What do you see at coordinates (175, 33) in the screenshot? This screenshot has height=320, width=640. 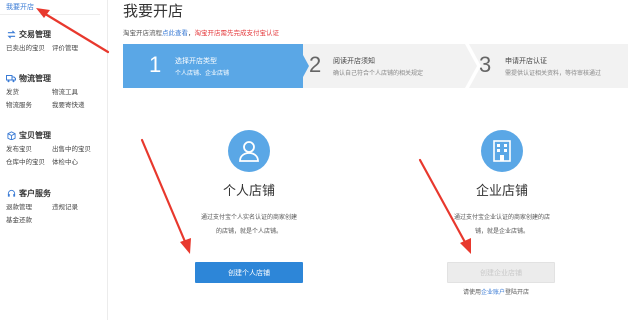 I see `process-link: 点此查看` at bounding box center [175, 33].